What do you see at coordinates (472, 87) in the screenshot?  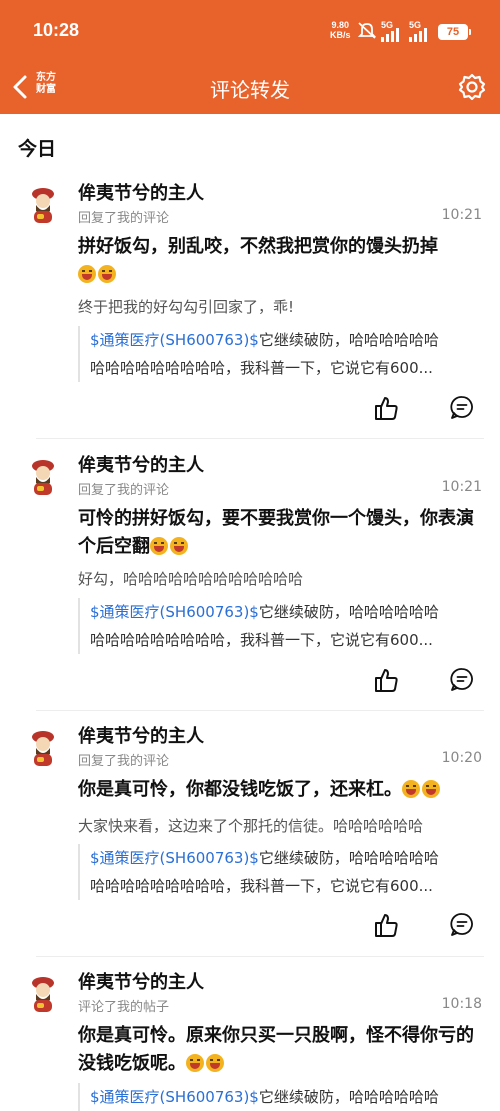 I see `settings-gear-icon` at bounding box center [472, 87].